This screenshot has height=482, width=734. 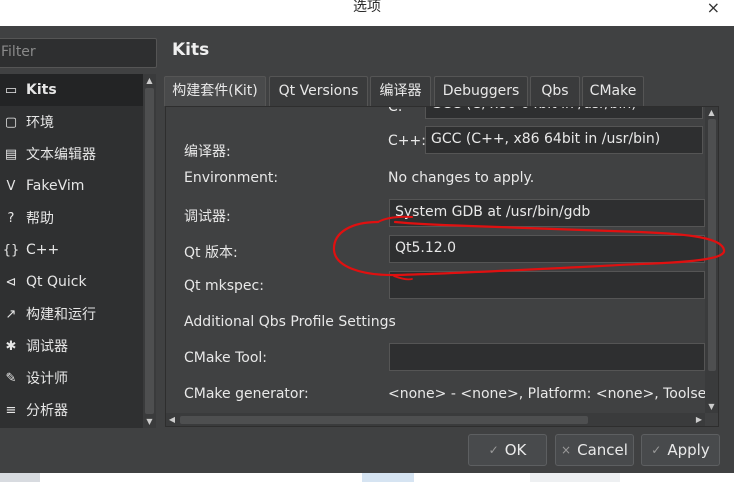 What do you see at coordinates (47, 347) in the screenshot?
I see `sidebar-item-label: 调试器` at bounding box center [47, 347].